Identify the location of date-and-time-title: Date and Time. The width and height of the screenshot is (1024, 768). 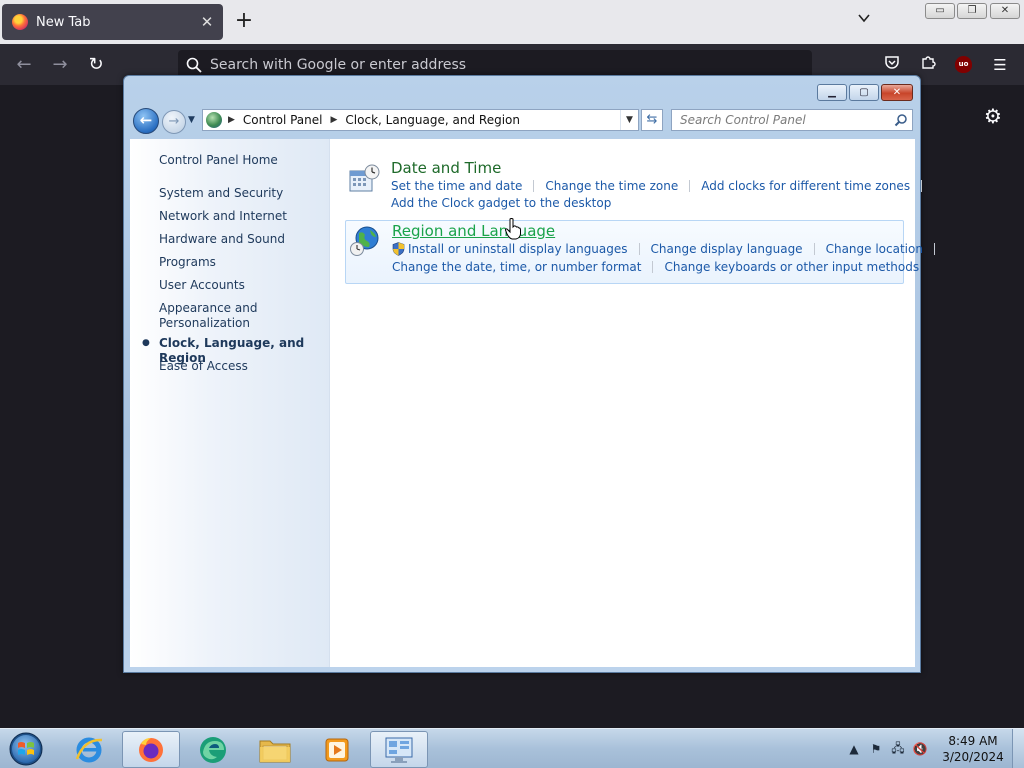
(446, 168).